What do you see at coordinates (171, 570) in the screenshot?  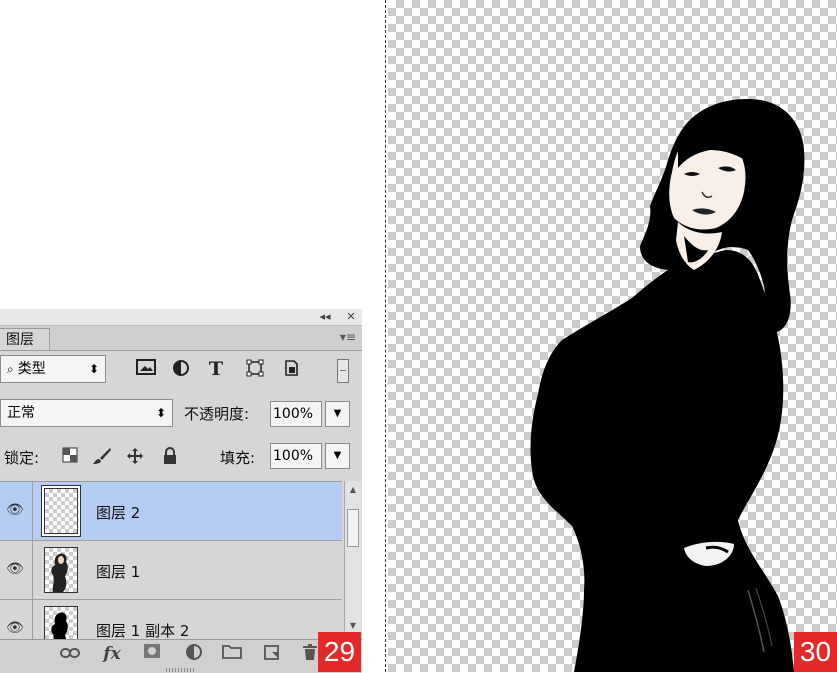 I see `layer-row: 👁 图层 1` at bounding box center [171, 570].